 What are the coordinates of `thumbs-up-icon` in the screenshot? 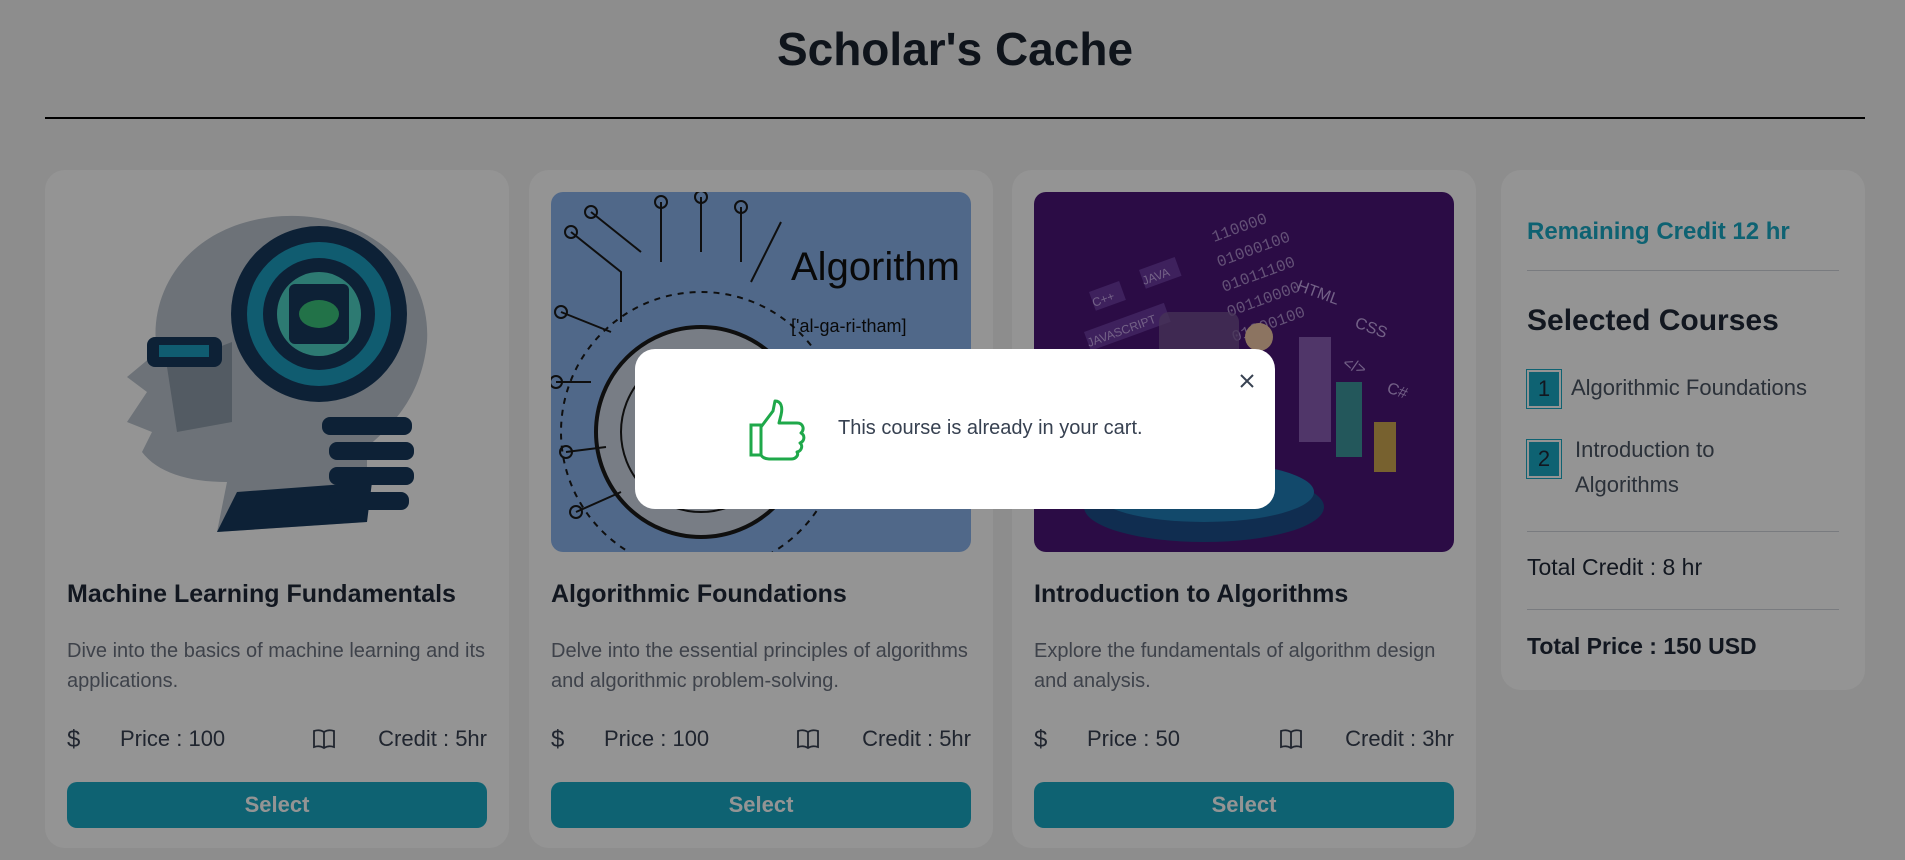 It's located at (777, 431).